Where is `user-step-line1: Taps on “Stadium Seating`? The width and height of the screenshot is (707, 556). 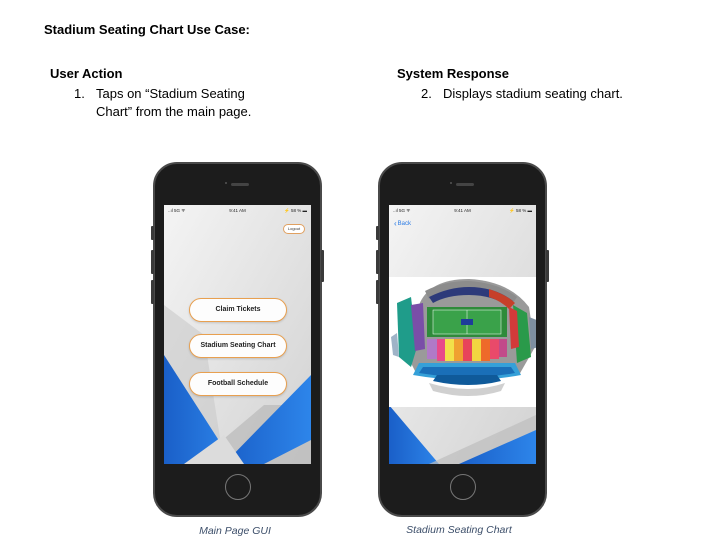
user-step-line1: Taps on “Stadium Seating is located at coordinates (170, 93).